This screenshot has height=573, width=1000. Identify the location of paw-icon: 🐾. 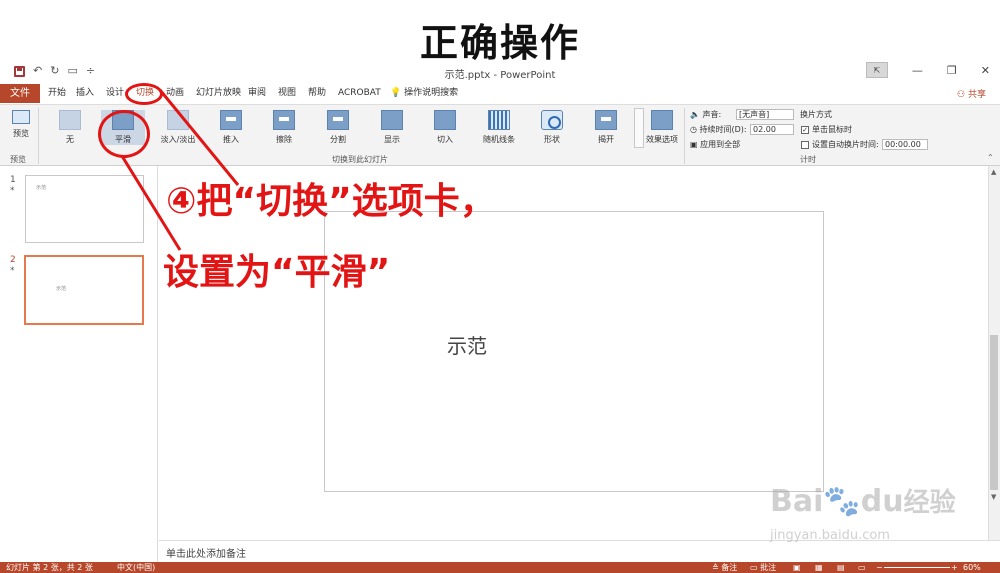
(842, 501).